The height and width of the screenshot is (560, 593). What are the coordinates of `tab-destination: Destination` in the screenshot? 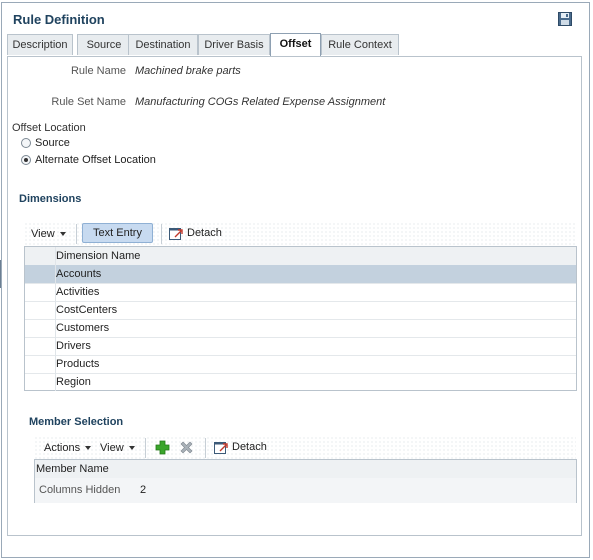 It's located at (163, 44).